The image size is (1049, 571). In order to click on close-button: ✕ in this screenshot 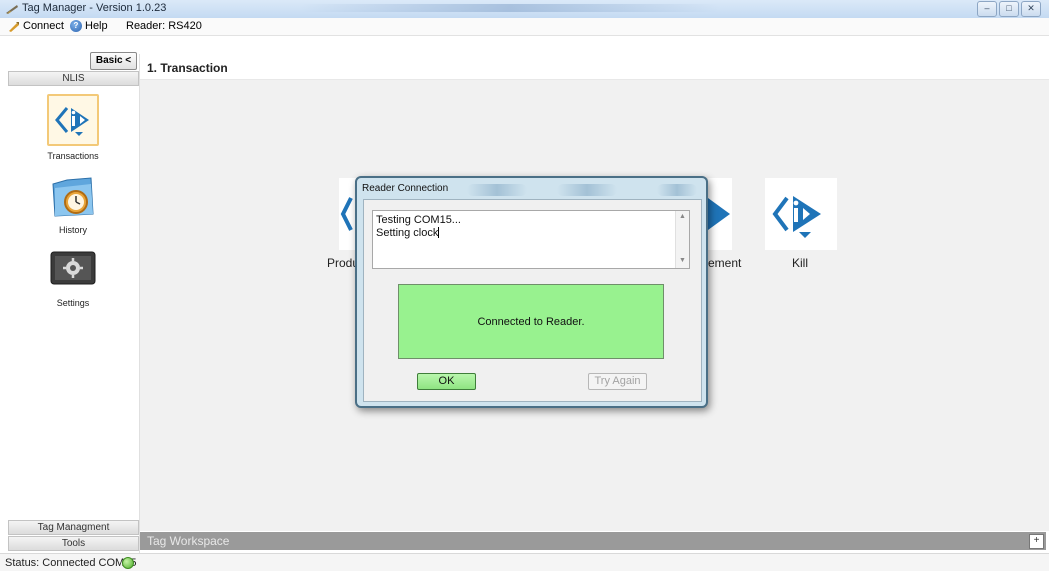, I will do `click(1031, 9)`.